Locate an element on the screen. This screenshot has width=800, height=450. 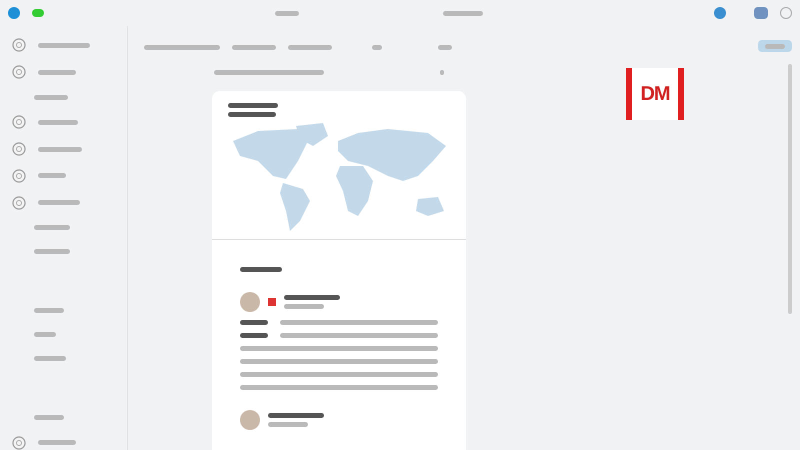
window-icon is located at coordinates (761, 13).